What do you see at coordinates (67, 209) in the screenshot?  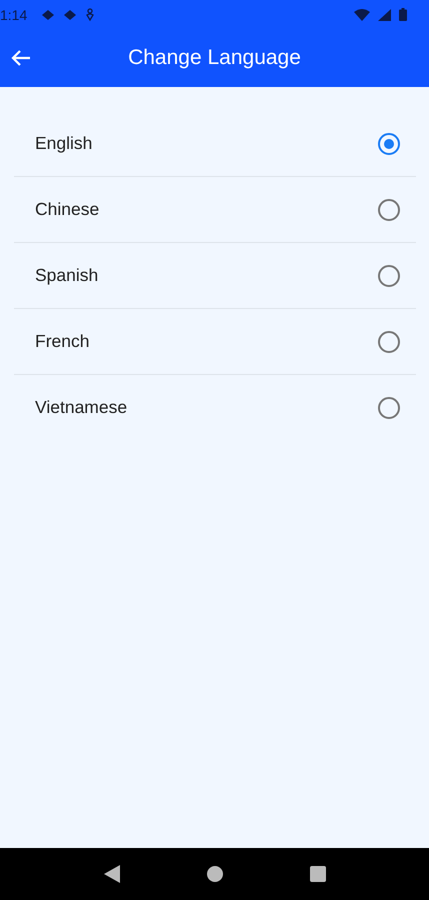 I see `language-name: Chinese` at bounding box center [67, 209].